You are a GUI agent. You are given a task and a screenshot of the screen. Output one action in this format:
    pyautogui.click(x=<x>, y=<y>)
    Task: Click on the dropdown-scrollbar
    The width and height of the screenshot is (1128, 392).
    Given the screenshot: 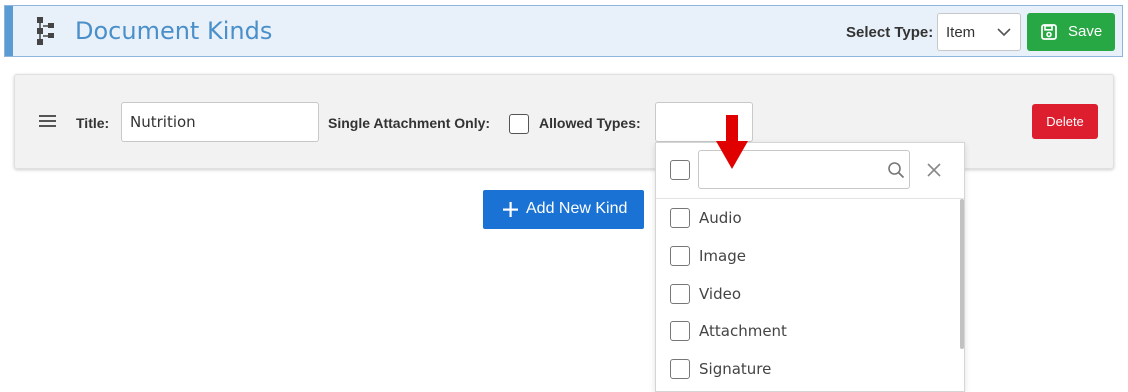 What is the action you would take?
    pyautogui.click(x=962, y=274)
    